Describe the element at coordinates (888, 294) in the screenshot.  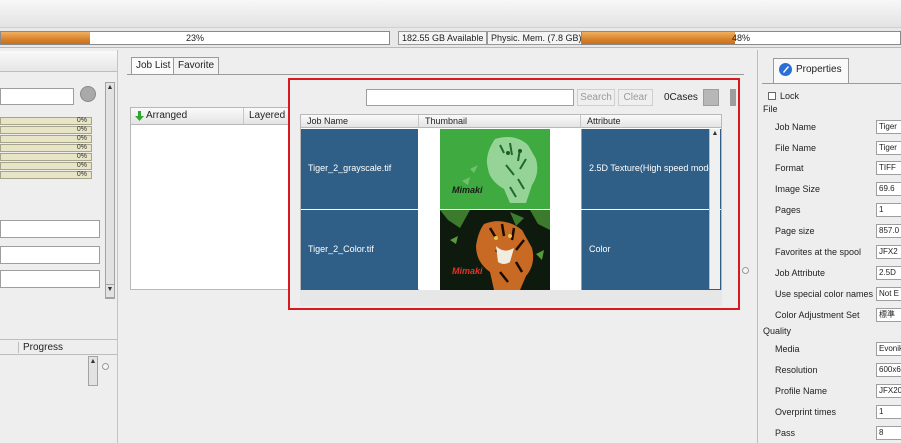
I see `special-color-field: Not E` at that location.